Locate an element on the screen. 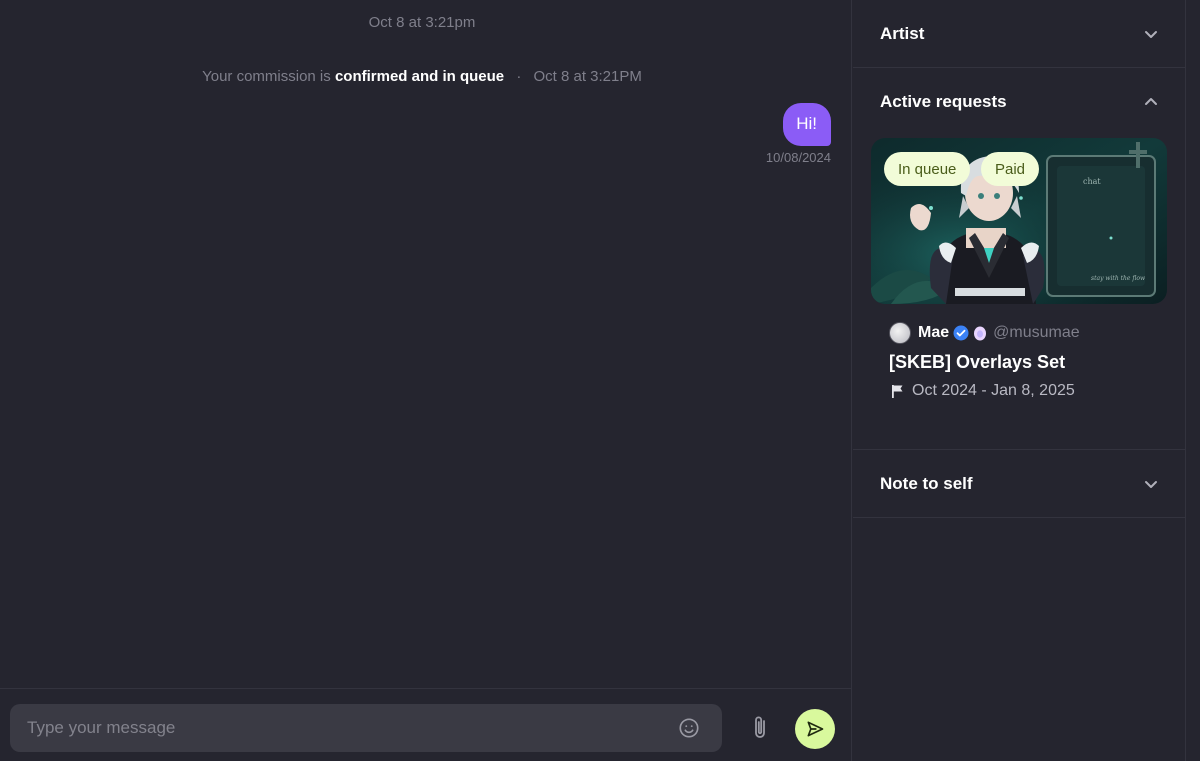  svg-text: chat is located at coordinates (1092, 181).